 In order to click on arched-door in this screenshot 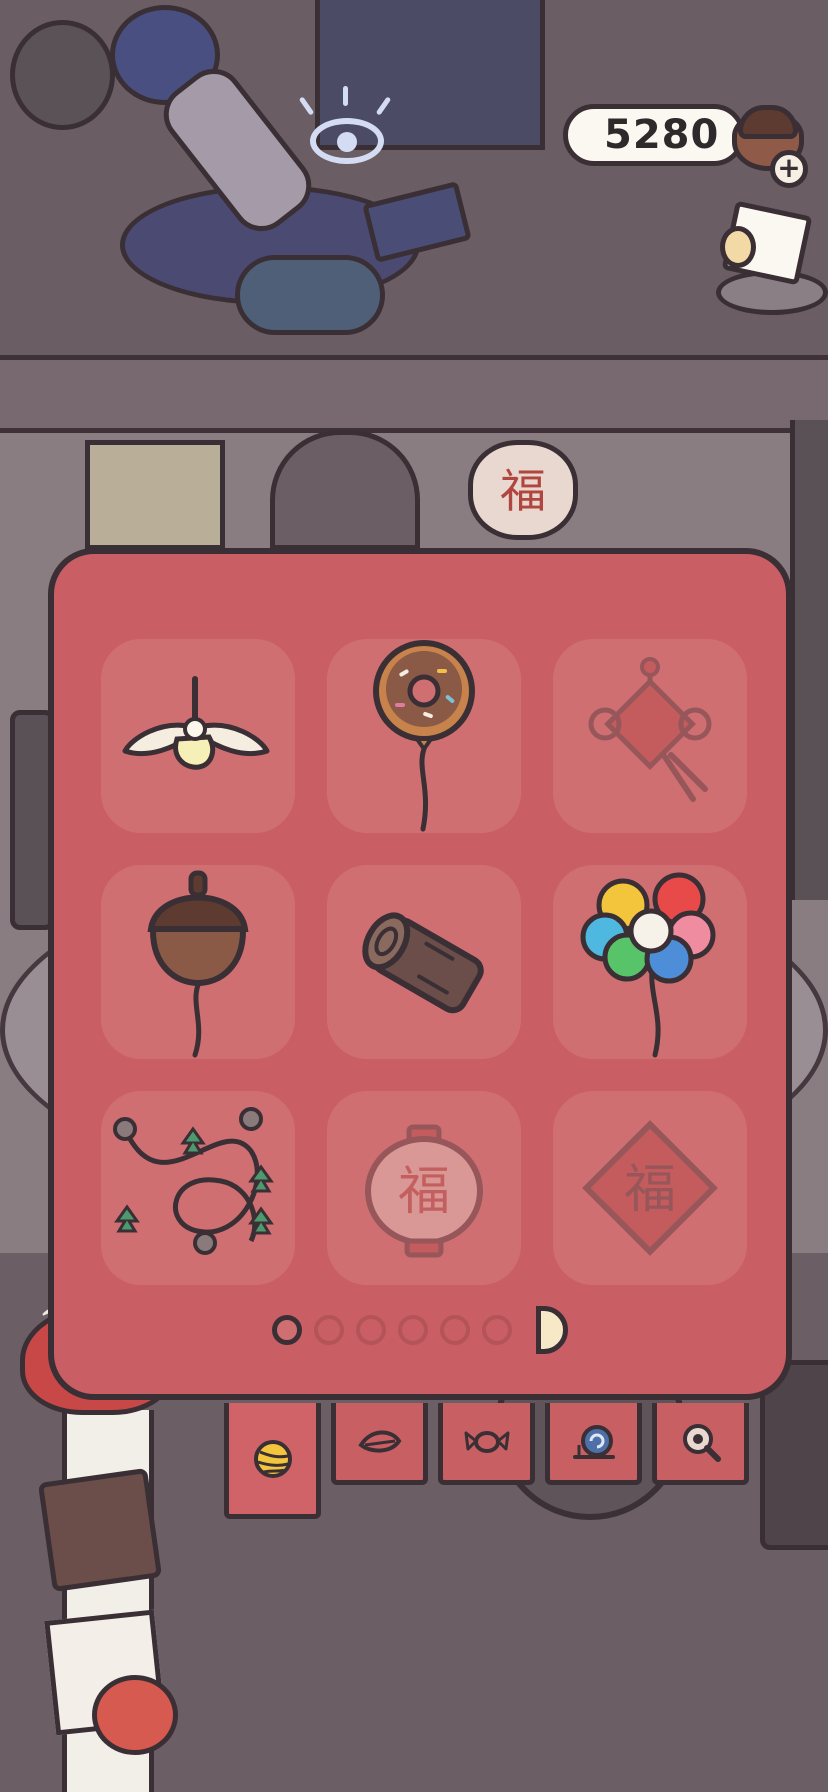, I will do `click(345, 490)`.